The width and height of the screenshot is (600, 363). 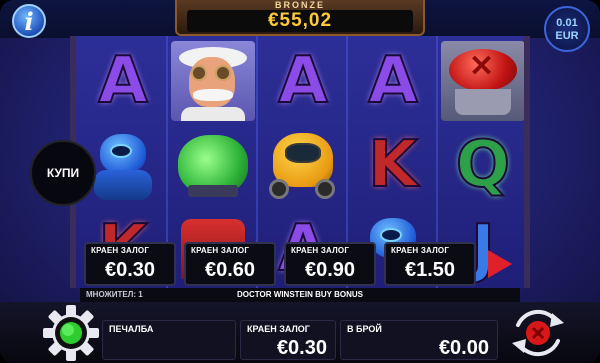 What do you see at coordinates (303, 165) in the screenshot?
I see `symbol-yellow-robot` at bounding box center [303, 165].